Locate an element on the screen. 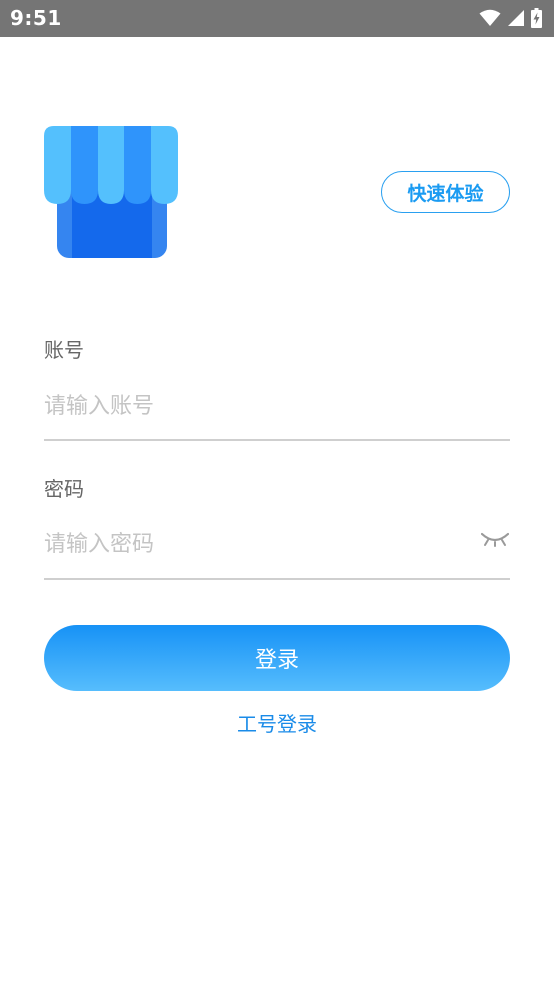  password-underline is located at coordinates (277, 579).